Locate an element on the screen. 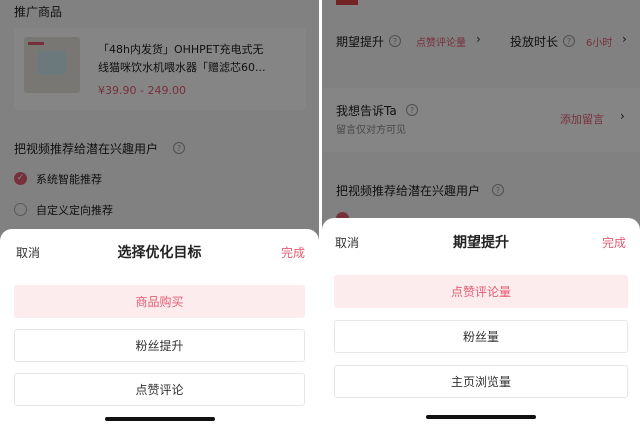  sheet-header: 取消 选择优化目标 完成 is located at coordinates (159, 250).